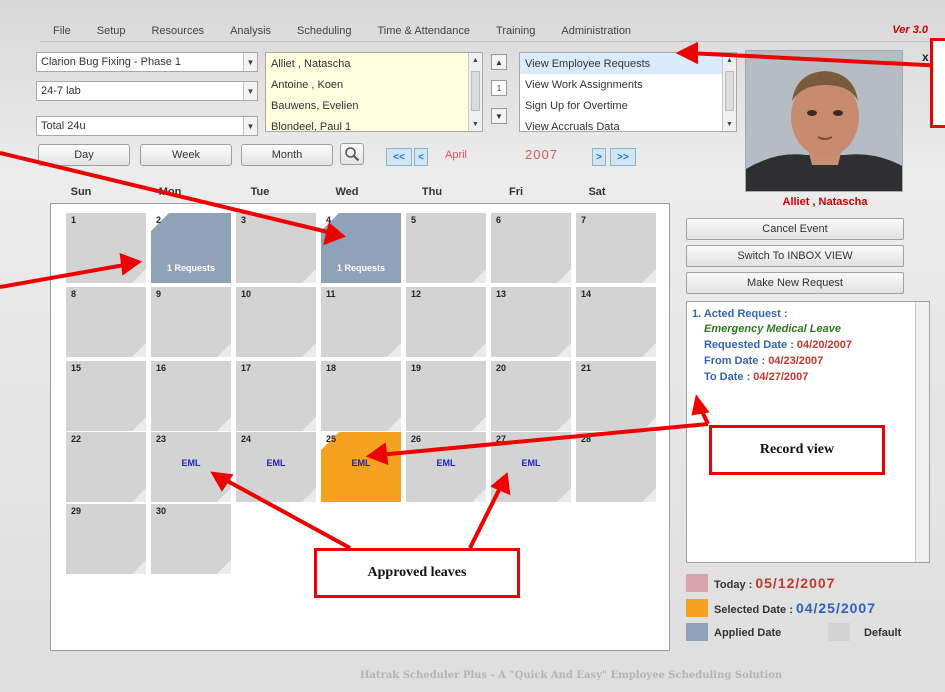 This screenshot has width=945, height=692. Describe the element at coordinates (417, 573) in the screenshot. I see `callout-approved-leaves: Approved leaves` at that location.